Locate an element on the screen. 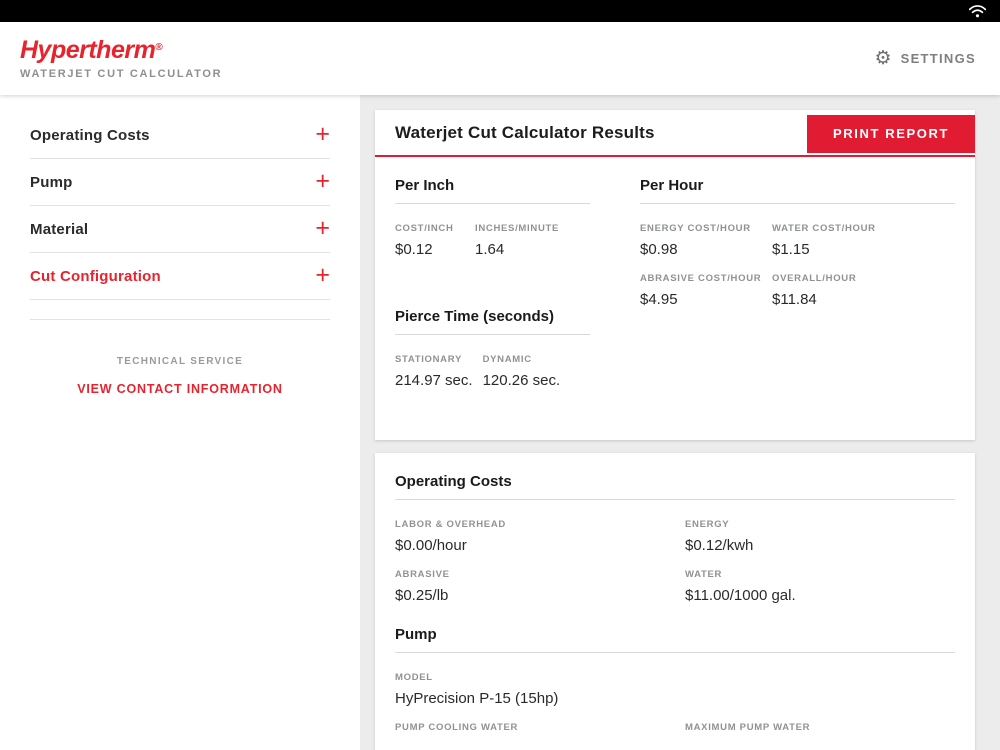  field-label: WATER is located at coordinates (704, 574).